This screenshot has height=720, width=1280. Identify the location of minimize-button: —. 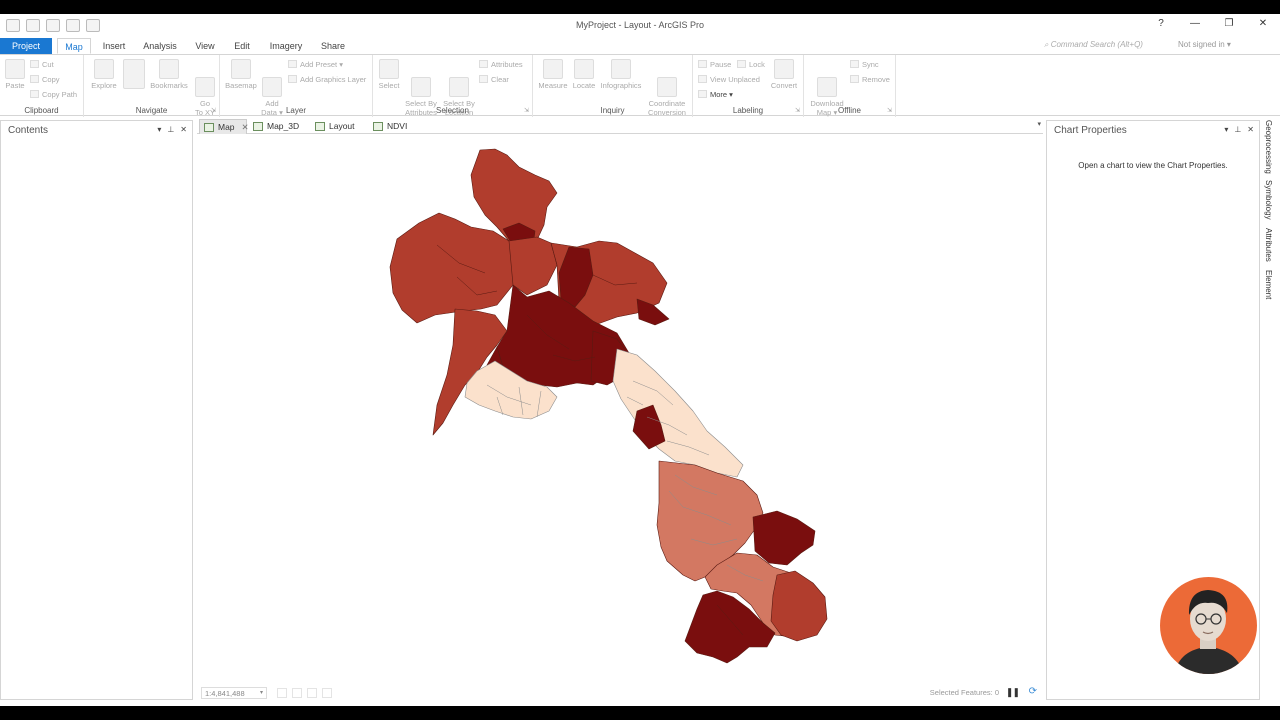
(1195, 23).